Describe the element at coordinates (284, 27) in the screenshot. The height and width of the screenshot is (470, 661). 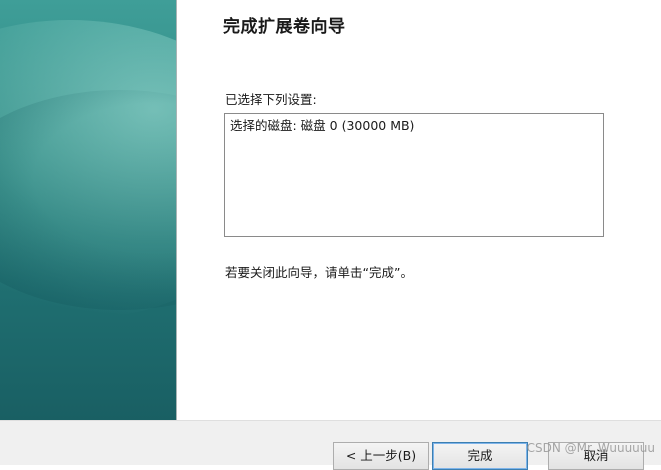
I see `wizard-title: 完成扩展卷向导` at that location.